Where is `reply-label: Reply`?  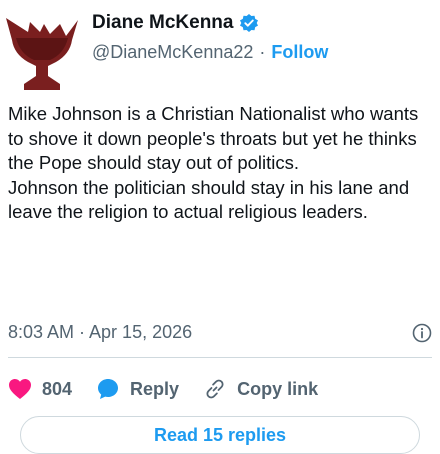
reply-label: Reply is located at coordinates (155, 388).